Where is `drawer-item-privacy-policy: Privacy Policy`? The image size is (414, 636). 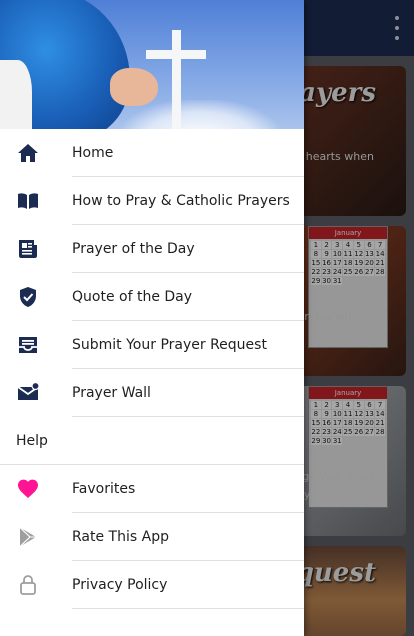
drawer-item-privacy-policy: Privacy Policy is located at coordinates (152, 585).